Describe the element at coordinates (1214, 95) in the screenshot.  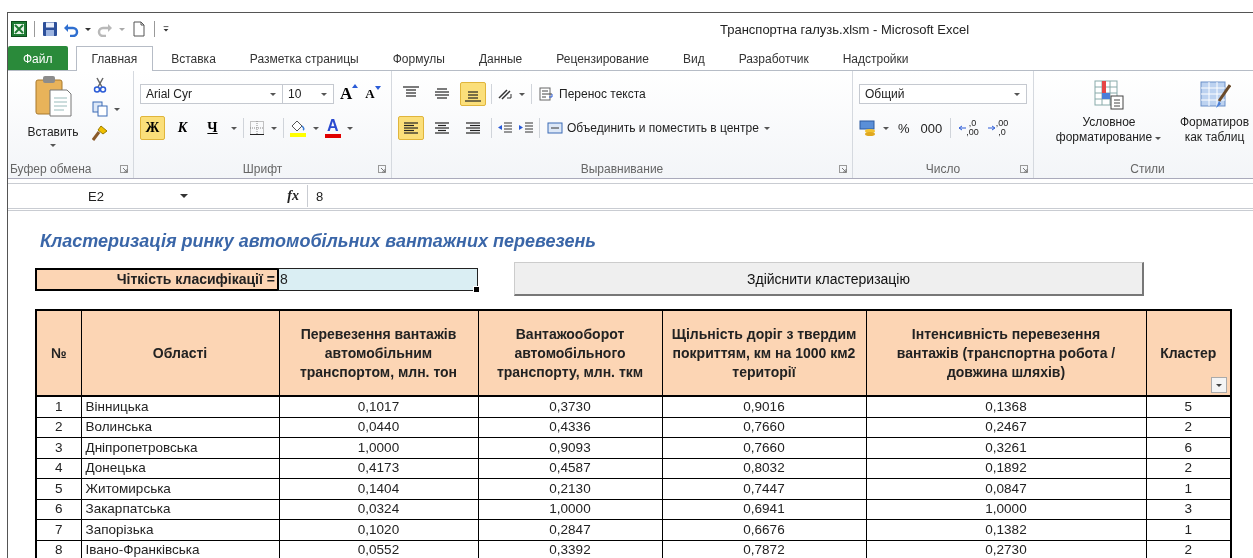
I see `table-brush-icon` at that location.